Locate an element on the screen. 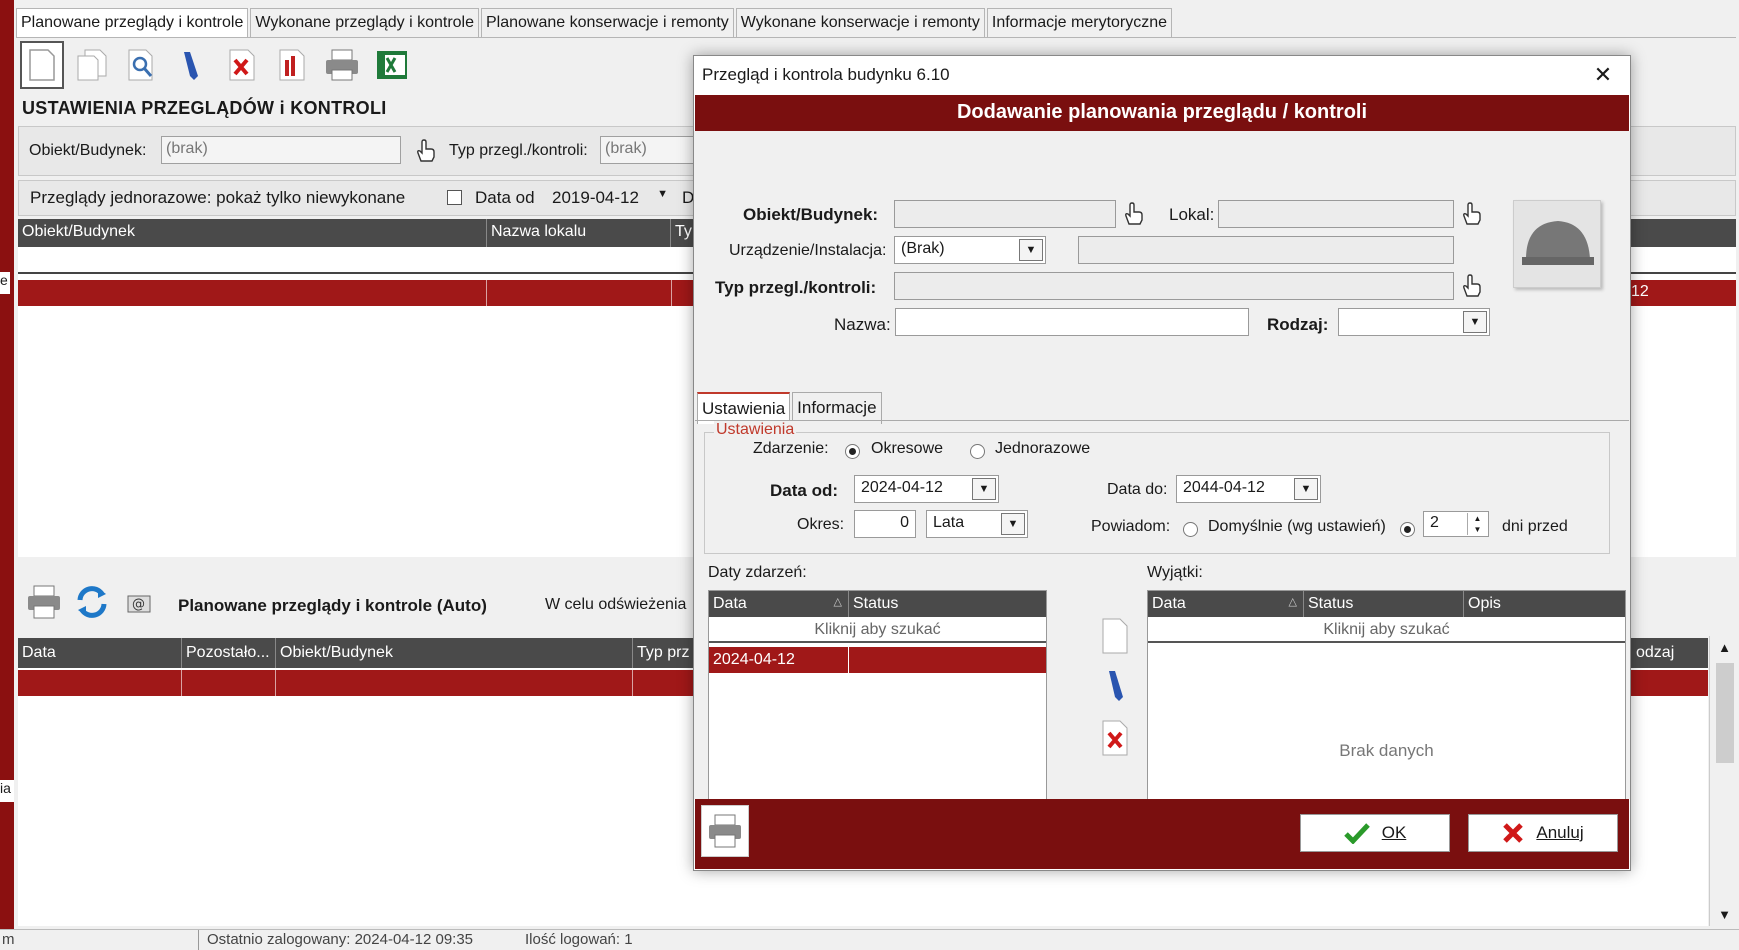 The width and height of the screenshot is (1739, 950). wyjatek-delete-button is located at coordinates (1115, 738).